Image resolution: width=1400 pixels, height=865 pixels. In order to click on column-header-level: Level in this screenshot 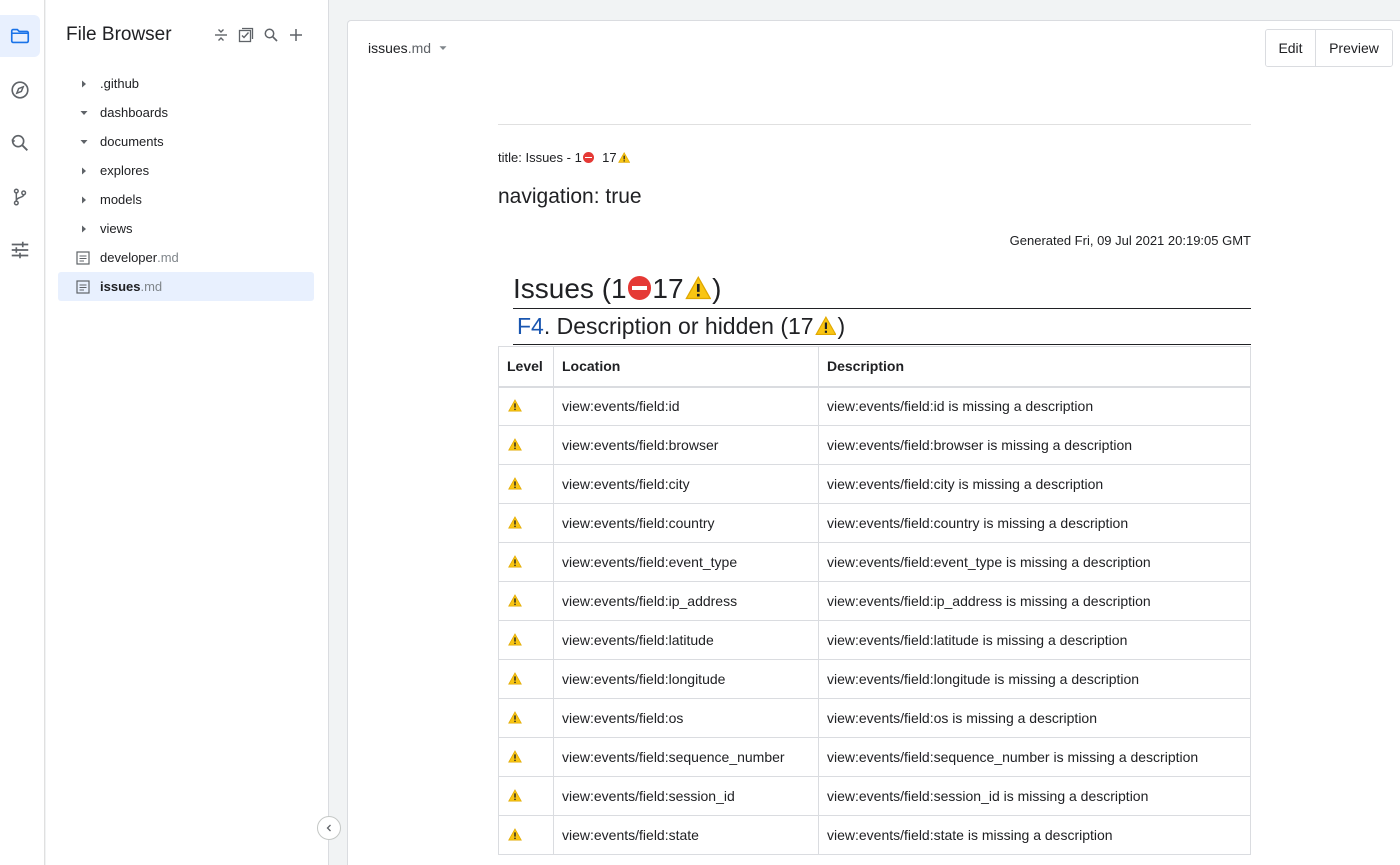, I will do `click(526, 367)`.